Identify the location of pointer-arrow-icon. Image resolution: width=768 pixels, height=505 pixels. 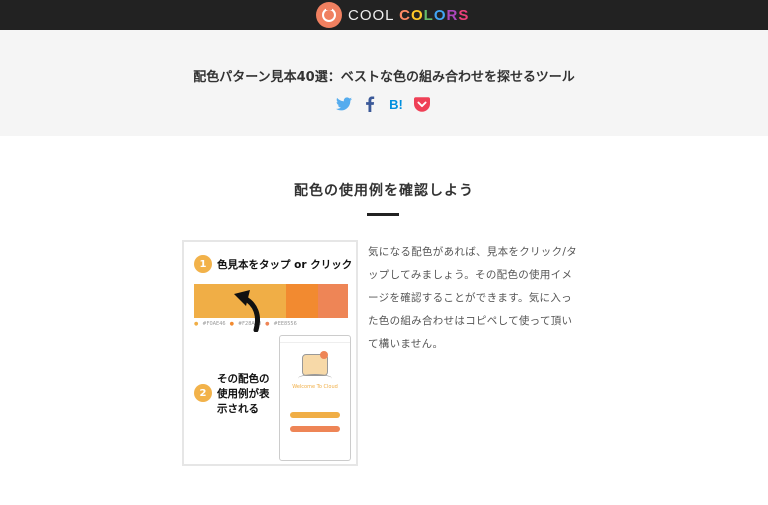
(247, 311).